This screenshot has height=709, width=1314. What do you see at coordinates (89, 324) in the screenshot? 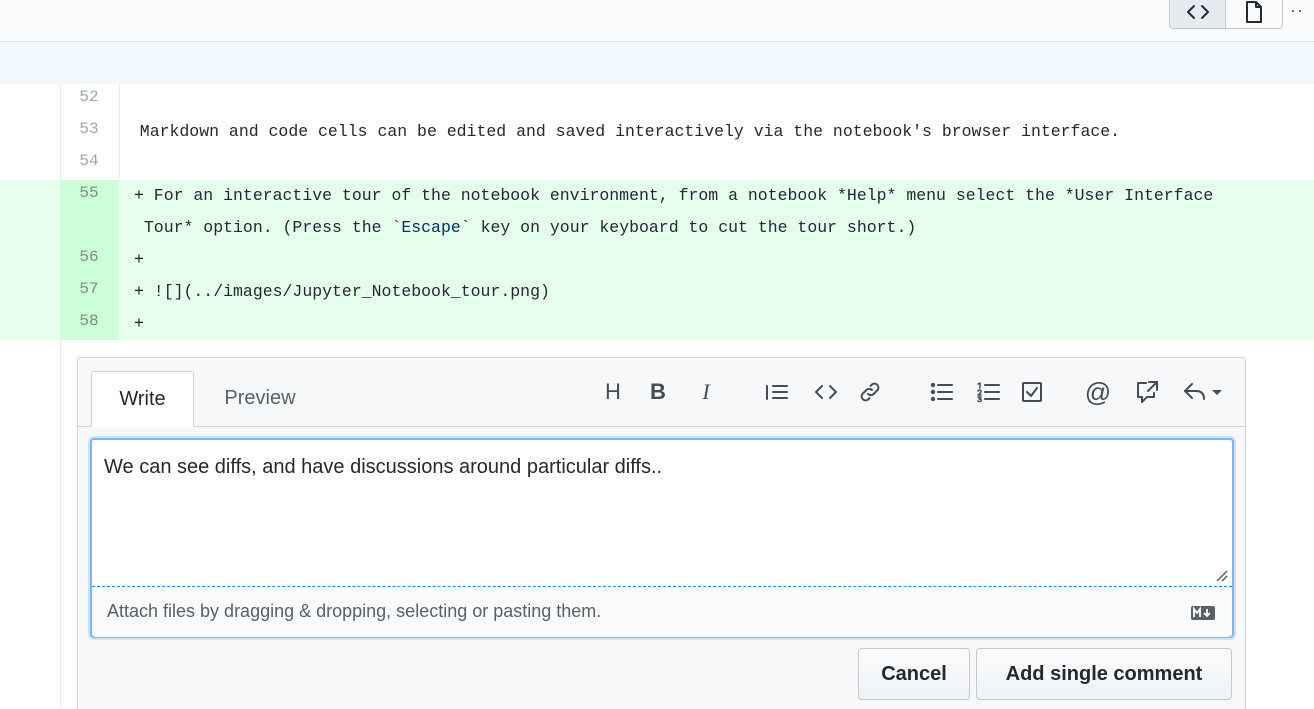
I see `line-number: 58` at bounding box center [89, 324].